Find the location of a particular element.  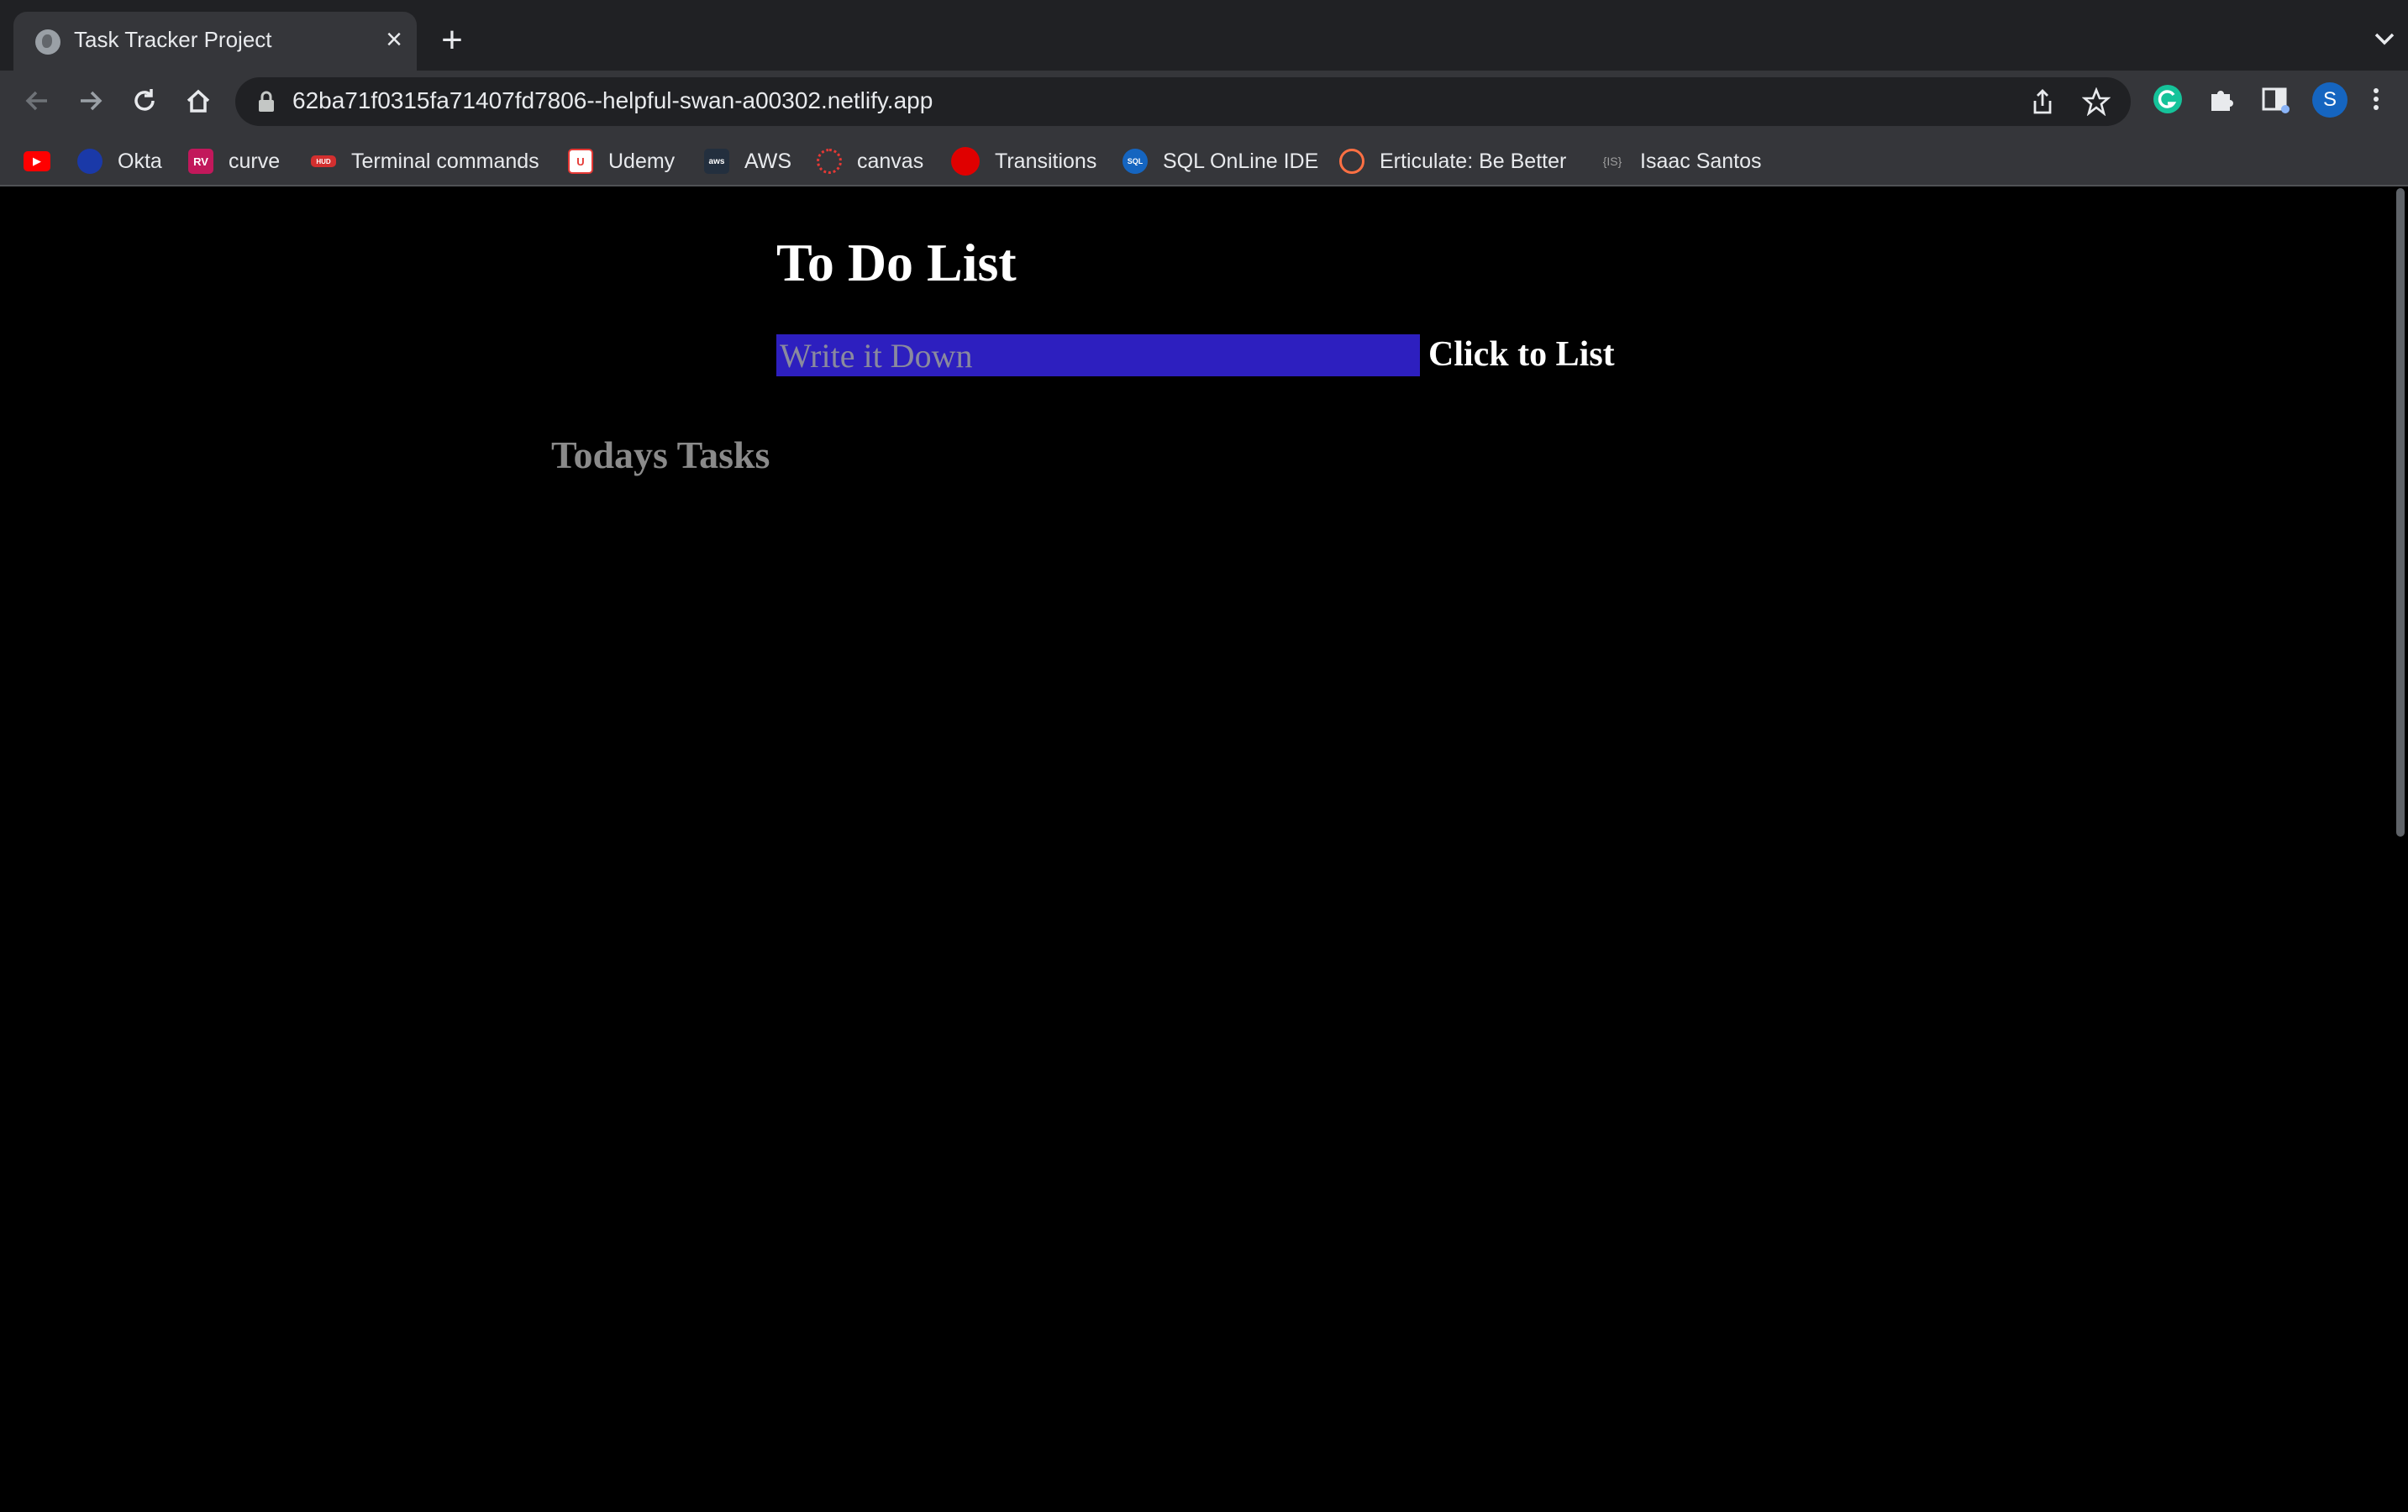

canvas-icon is located at coordinates (829, 161).